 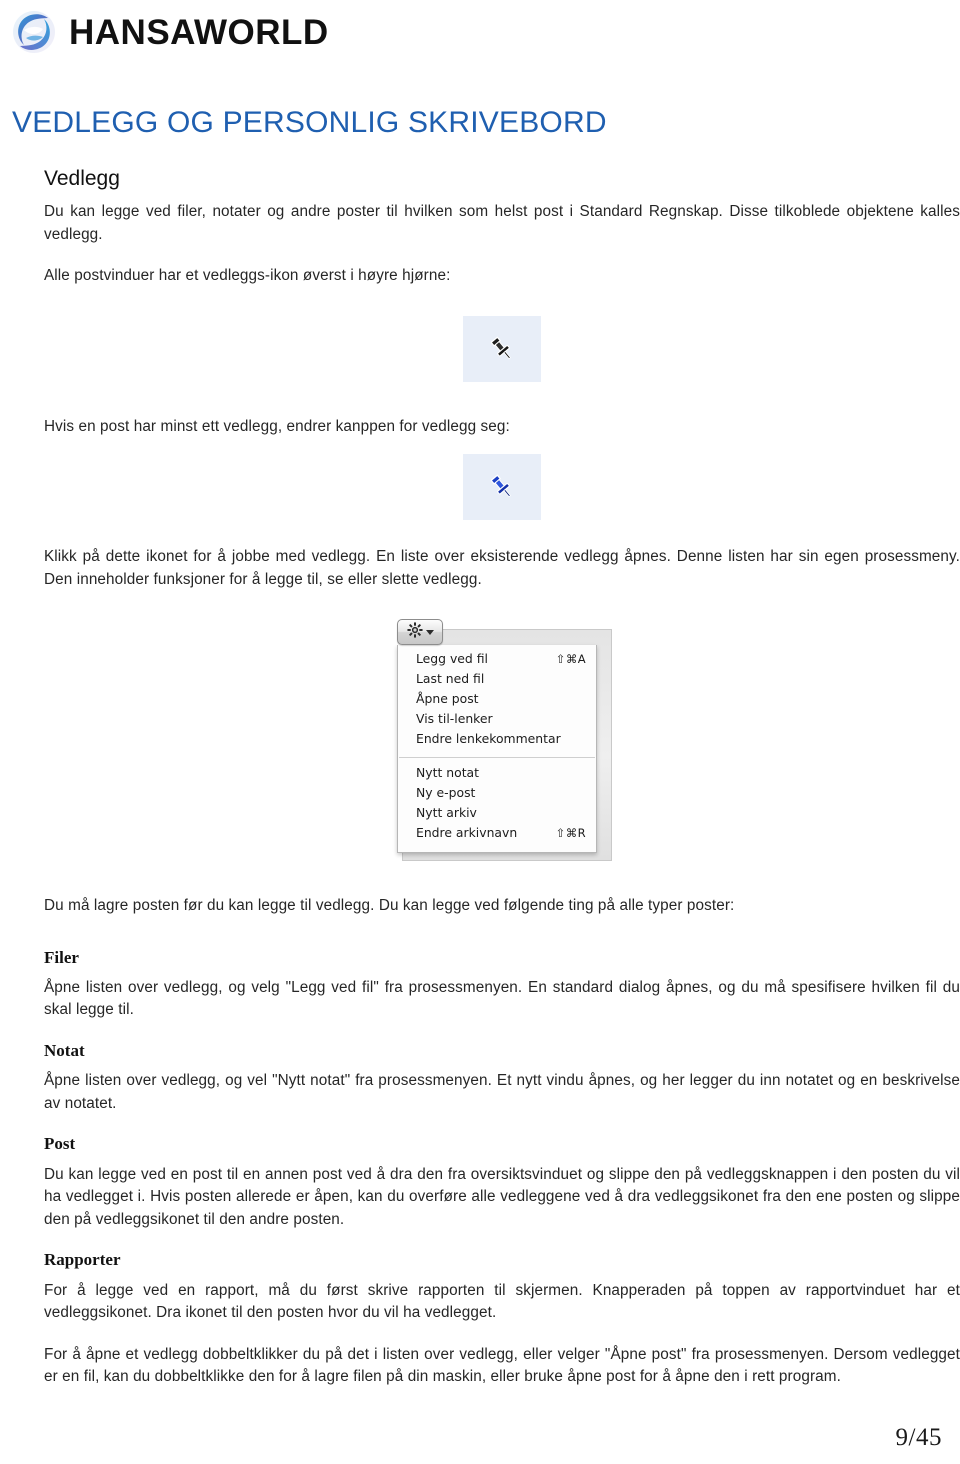 I want to click on page-number: 9/45, so click(x=918, y=1437).